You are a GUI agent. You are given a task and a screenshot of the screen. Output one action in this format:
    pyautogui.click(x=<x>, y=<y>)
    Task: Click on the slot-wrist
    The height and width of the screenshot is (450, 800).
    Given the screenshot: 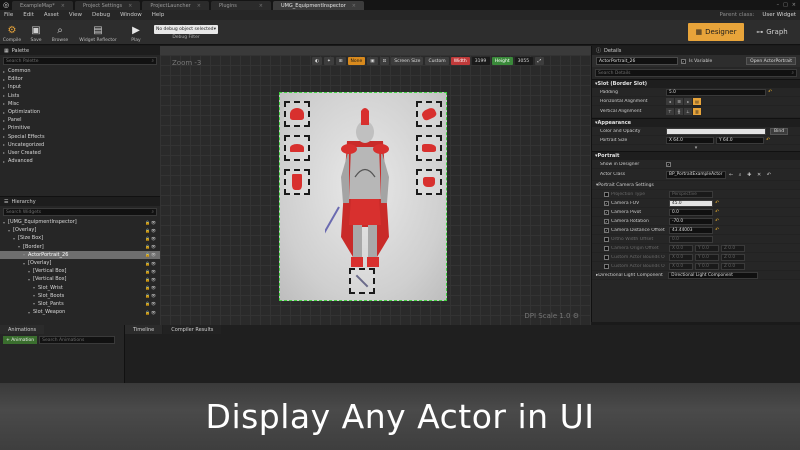 What is the action you would take?
    pyautogui.click(x=429, y=114)
    